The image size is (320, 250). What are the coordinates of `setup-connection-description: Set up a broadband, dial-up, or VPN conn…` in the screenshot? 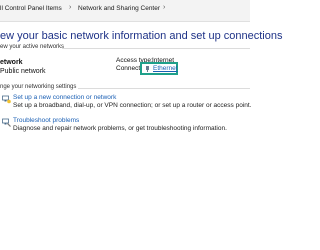 It's located at (132, 105).